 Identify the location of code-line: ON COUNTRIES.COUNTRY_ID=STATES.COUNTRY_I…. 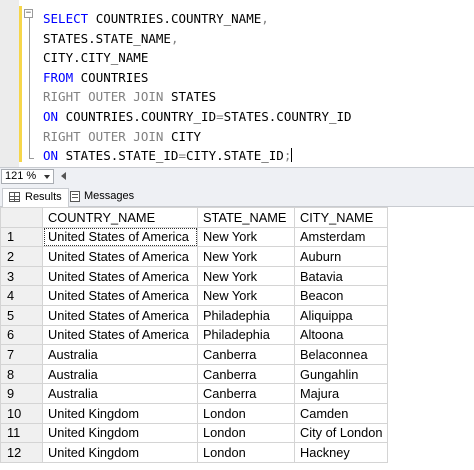
(197, 117).